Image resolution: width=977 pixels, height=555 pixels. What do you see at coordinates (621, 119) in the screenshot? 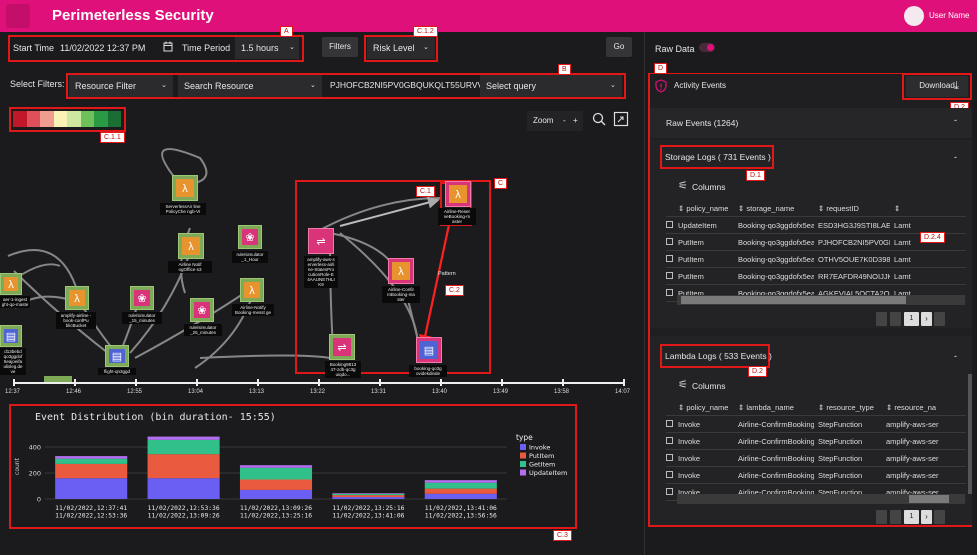
I see `fit-view-icon` at bounding box center [621, 119].